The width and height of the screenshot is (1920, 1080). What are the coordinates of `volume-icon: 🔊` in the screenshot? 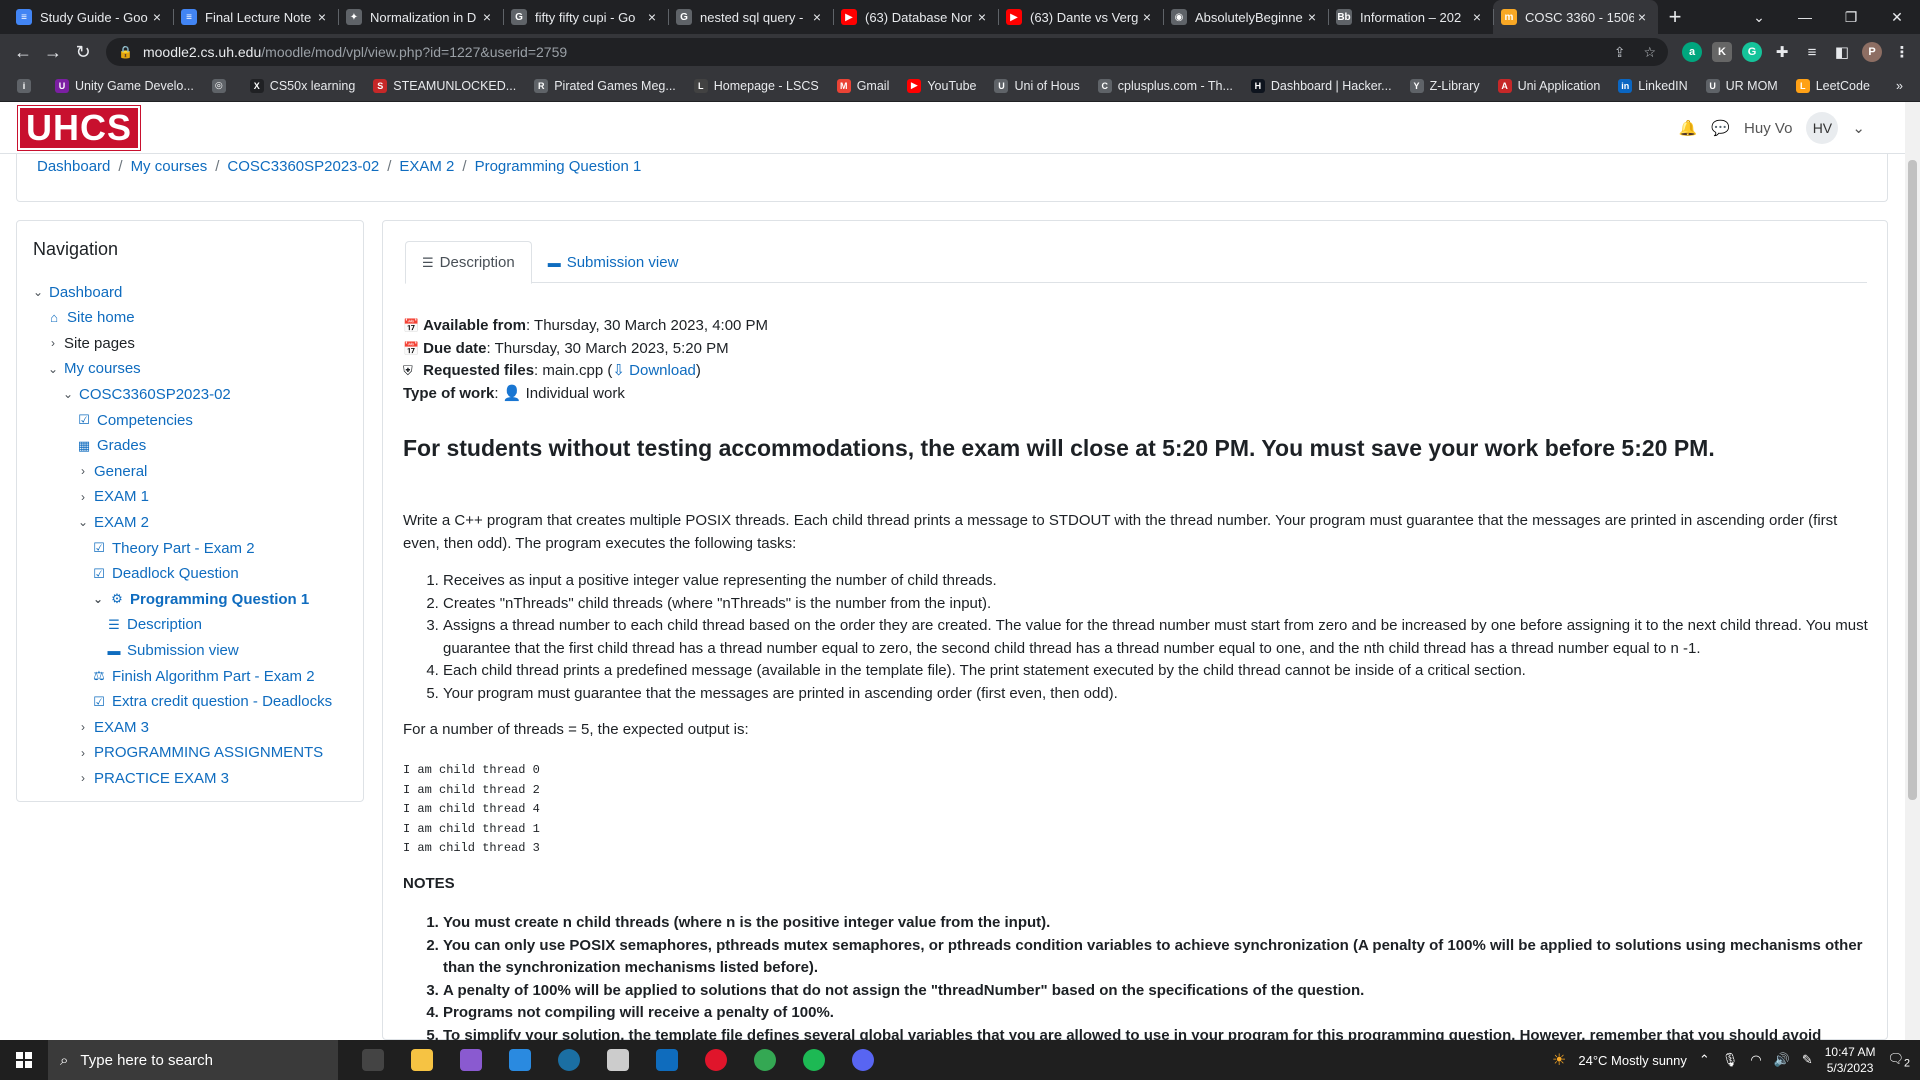 It's located at (1782, 1060).